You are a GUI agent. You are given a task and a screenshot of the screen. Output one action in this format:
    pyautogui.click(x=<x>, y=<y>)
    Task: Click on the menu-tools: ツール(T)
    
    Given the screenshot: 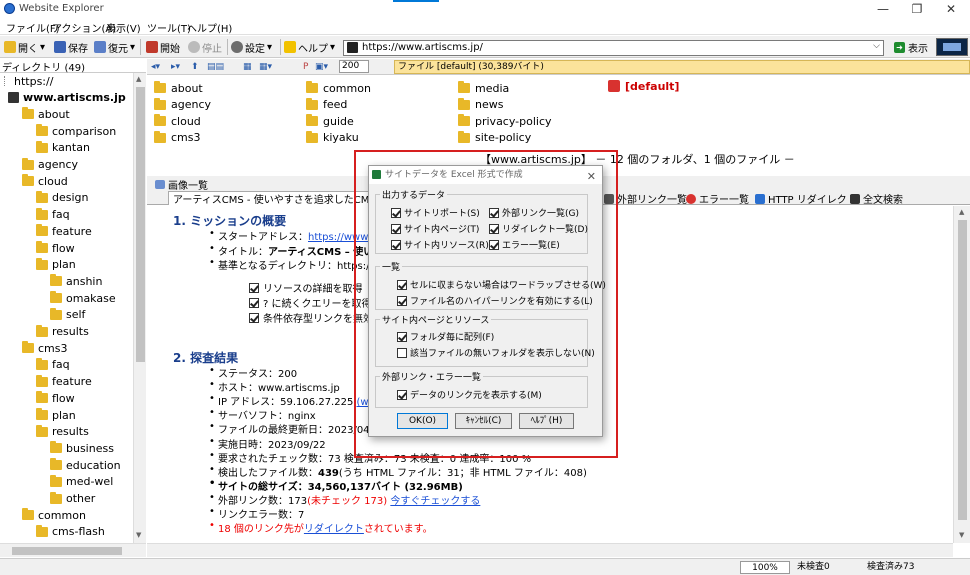 What is the action you would take?
    pyautogui.click(x=169, y=27)
    